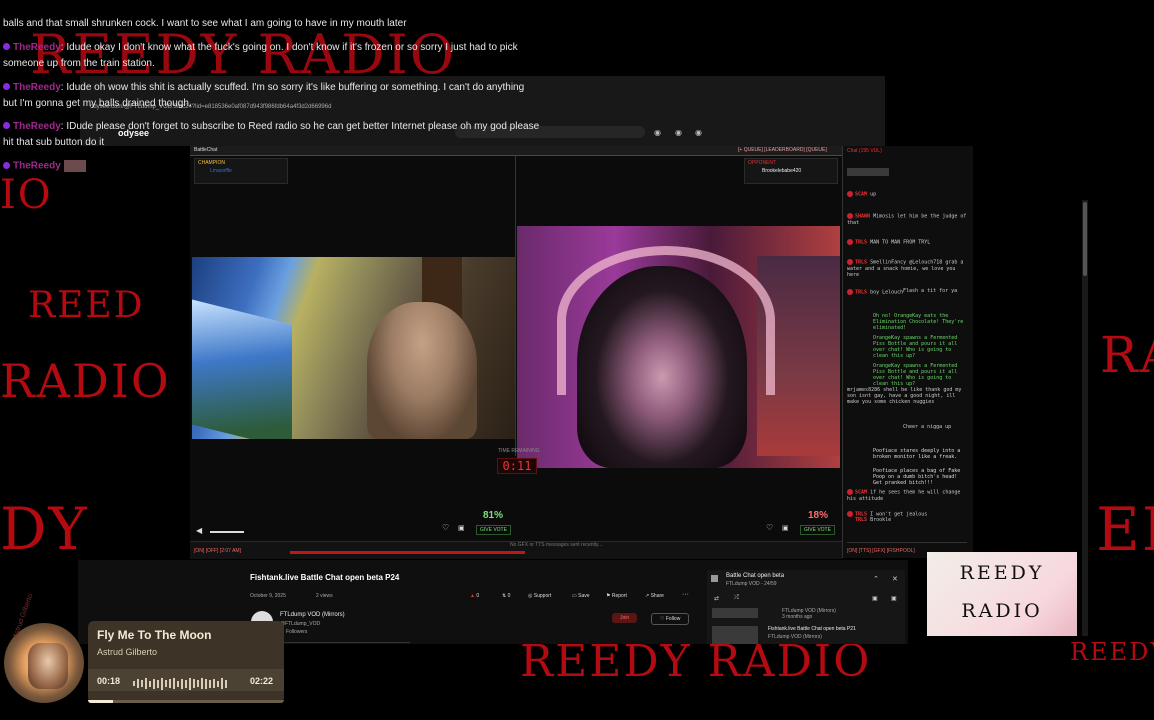 The height and width of the screenshot is (720, 1154). Describe the element at coordinates (324, 596) in the screenshot. I see `video-views: 2 views` at that location.